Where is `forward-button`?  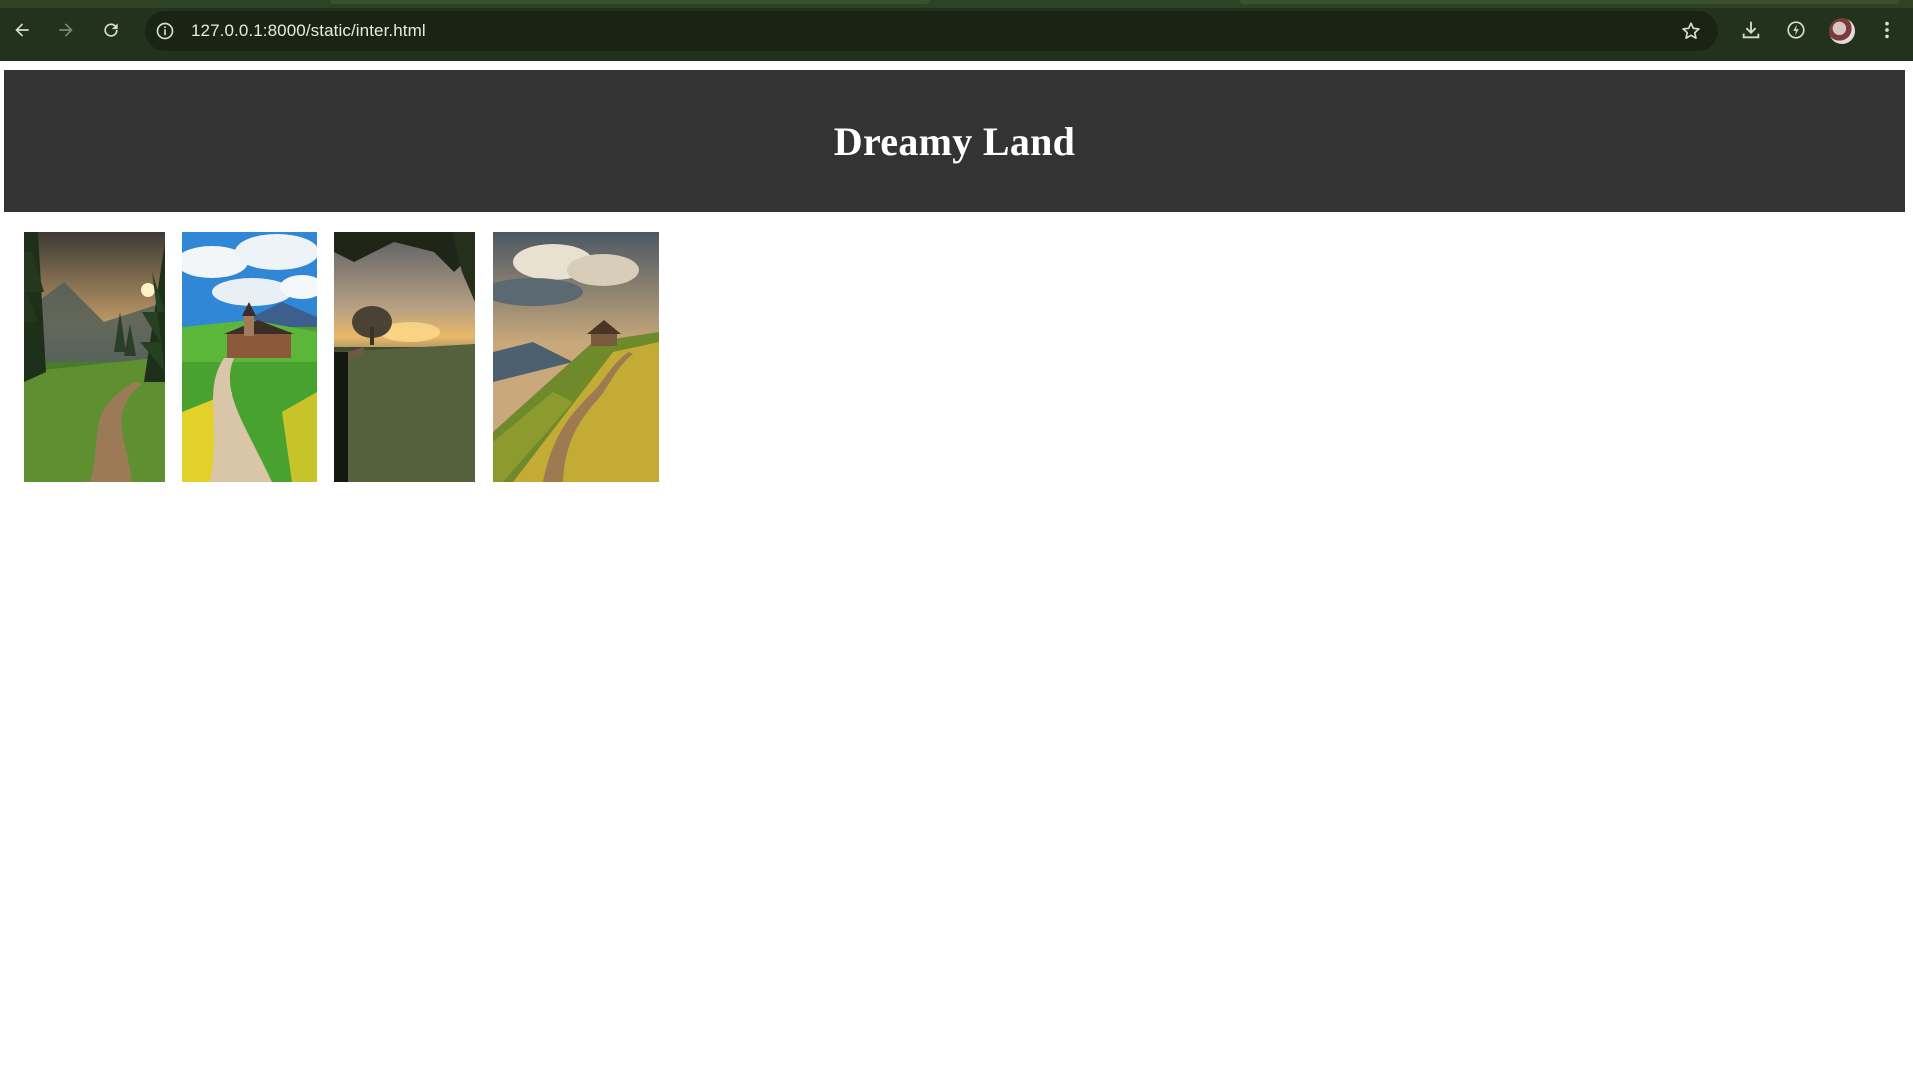
forward-button is located at coordinates (66, 30).